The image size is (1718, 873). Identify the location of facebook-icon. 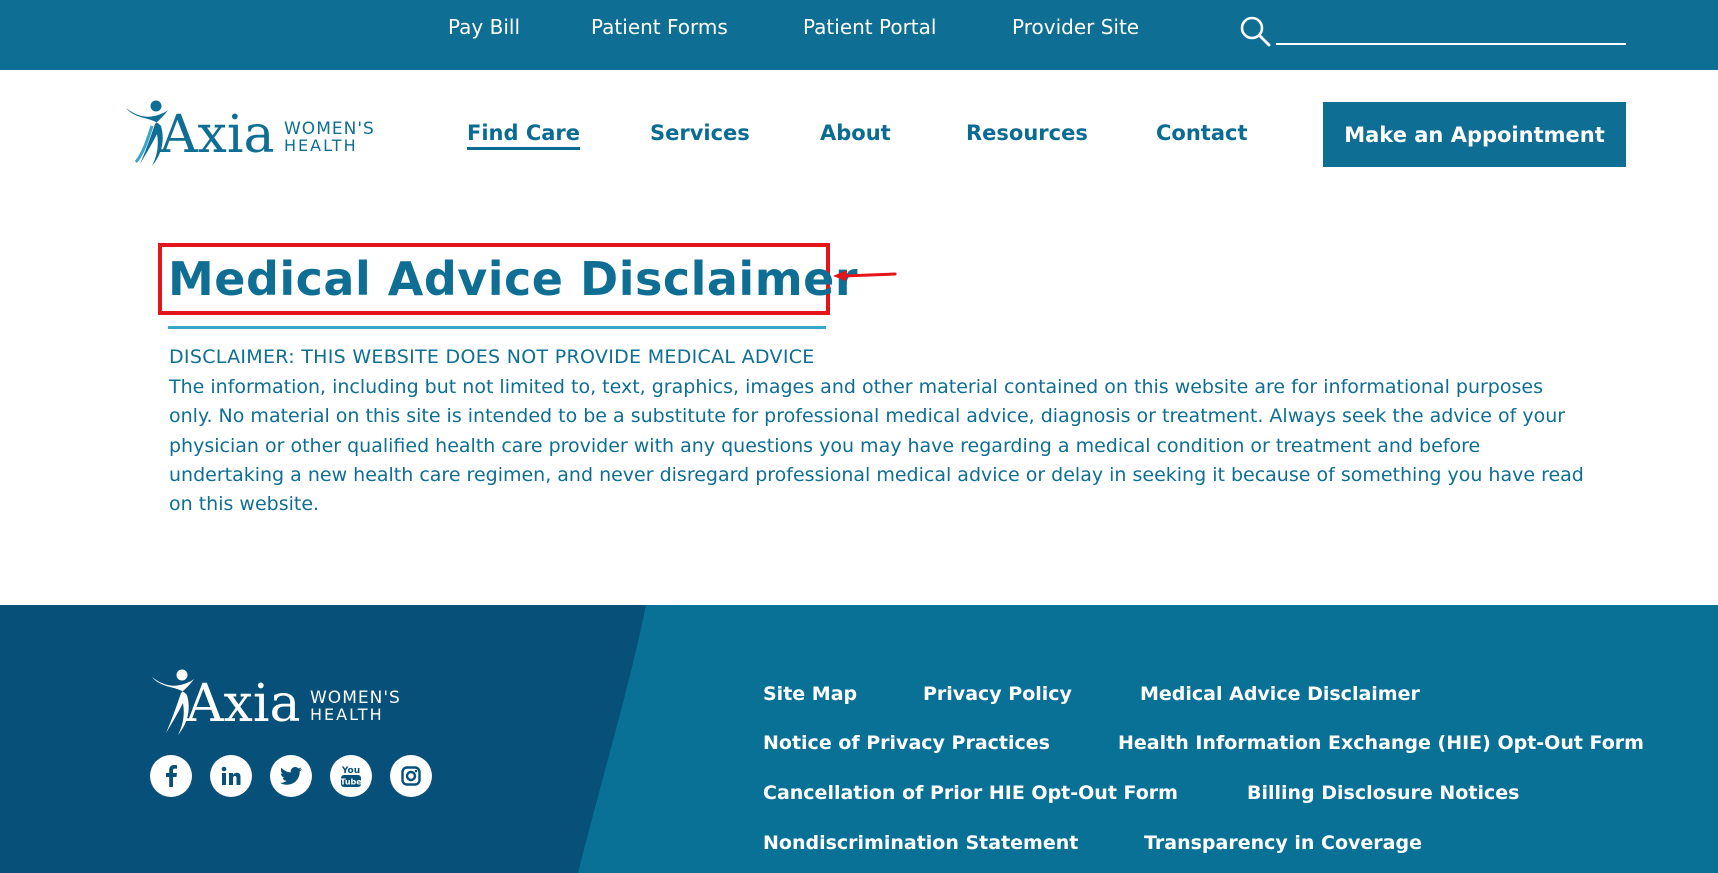
(171, 776).